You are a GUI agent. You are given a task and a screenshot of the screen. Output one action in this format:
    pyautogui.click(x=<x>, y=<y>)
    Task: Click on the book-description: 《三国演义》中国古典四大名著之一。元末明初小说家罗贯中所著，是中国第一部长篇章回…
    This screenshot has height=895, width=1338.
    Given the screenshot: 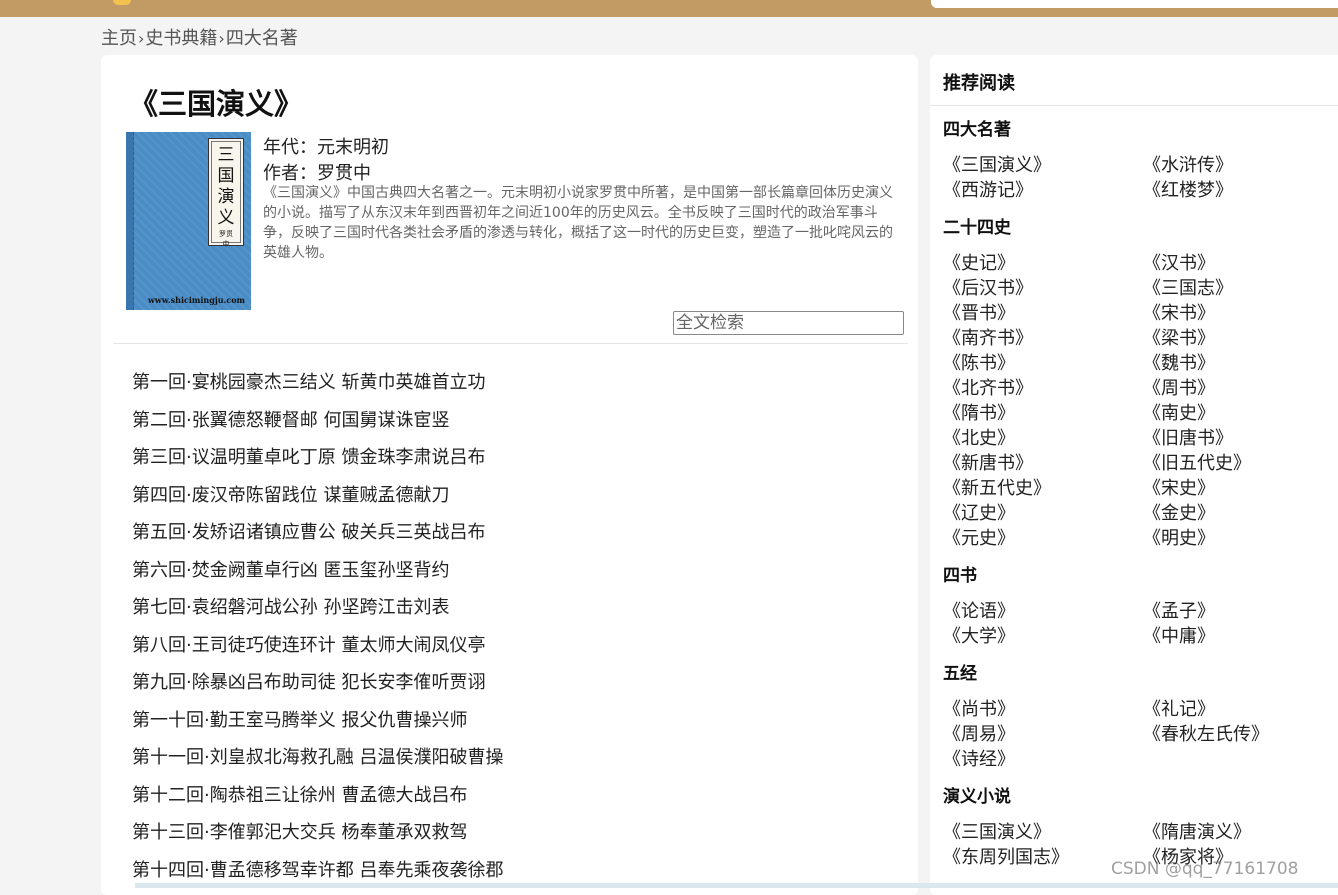 What is the action you would take?
    pyautogui.click(x=578, y=223)
    